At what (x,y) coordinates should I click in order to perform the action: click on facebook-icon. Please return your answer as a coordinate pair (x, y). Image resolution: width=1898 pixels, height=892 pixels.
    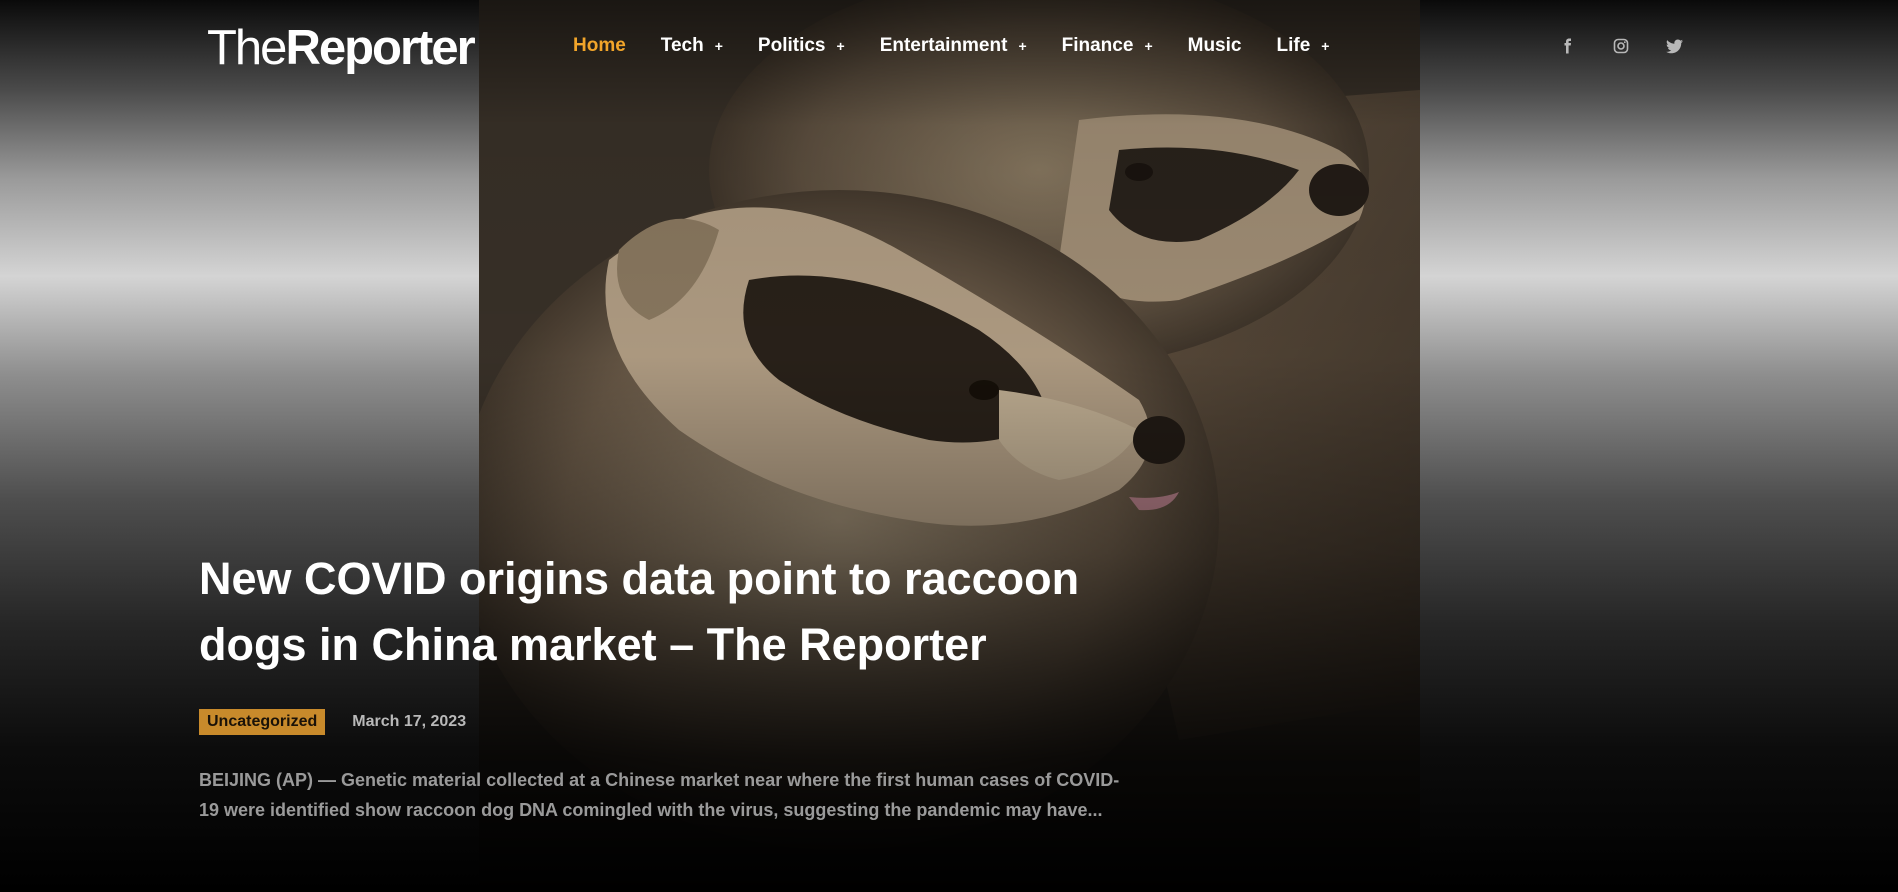
    Looking at the image, I should click on (1568, 46).